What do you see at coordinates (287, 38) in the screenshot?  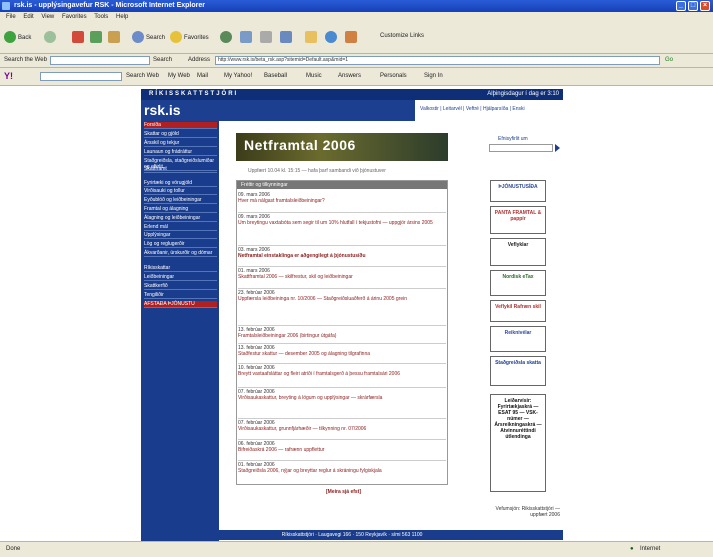 I see `edit-button` at bounding box center [287, 38].